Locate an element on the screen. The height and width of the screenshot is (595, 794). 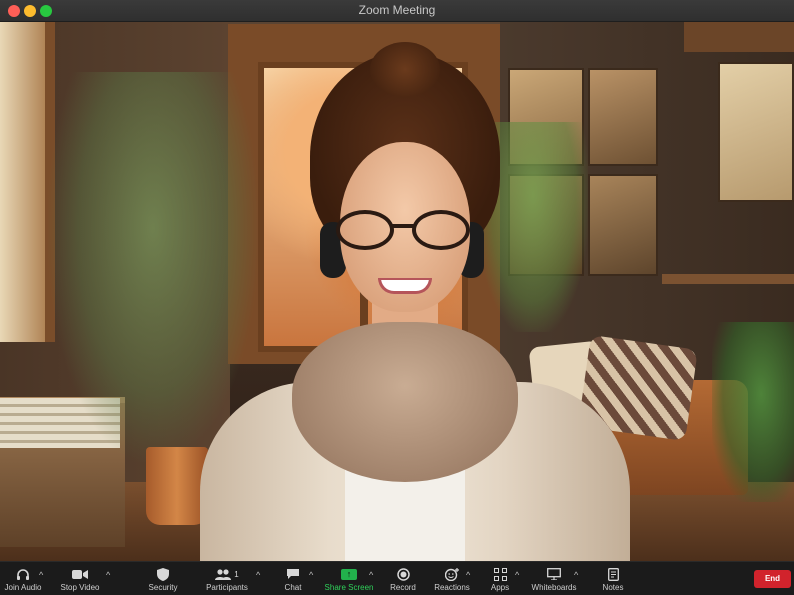
window-title: Zoom Meeting is located at coordinates (397, 10).